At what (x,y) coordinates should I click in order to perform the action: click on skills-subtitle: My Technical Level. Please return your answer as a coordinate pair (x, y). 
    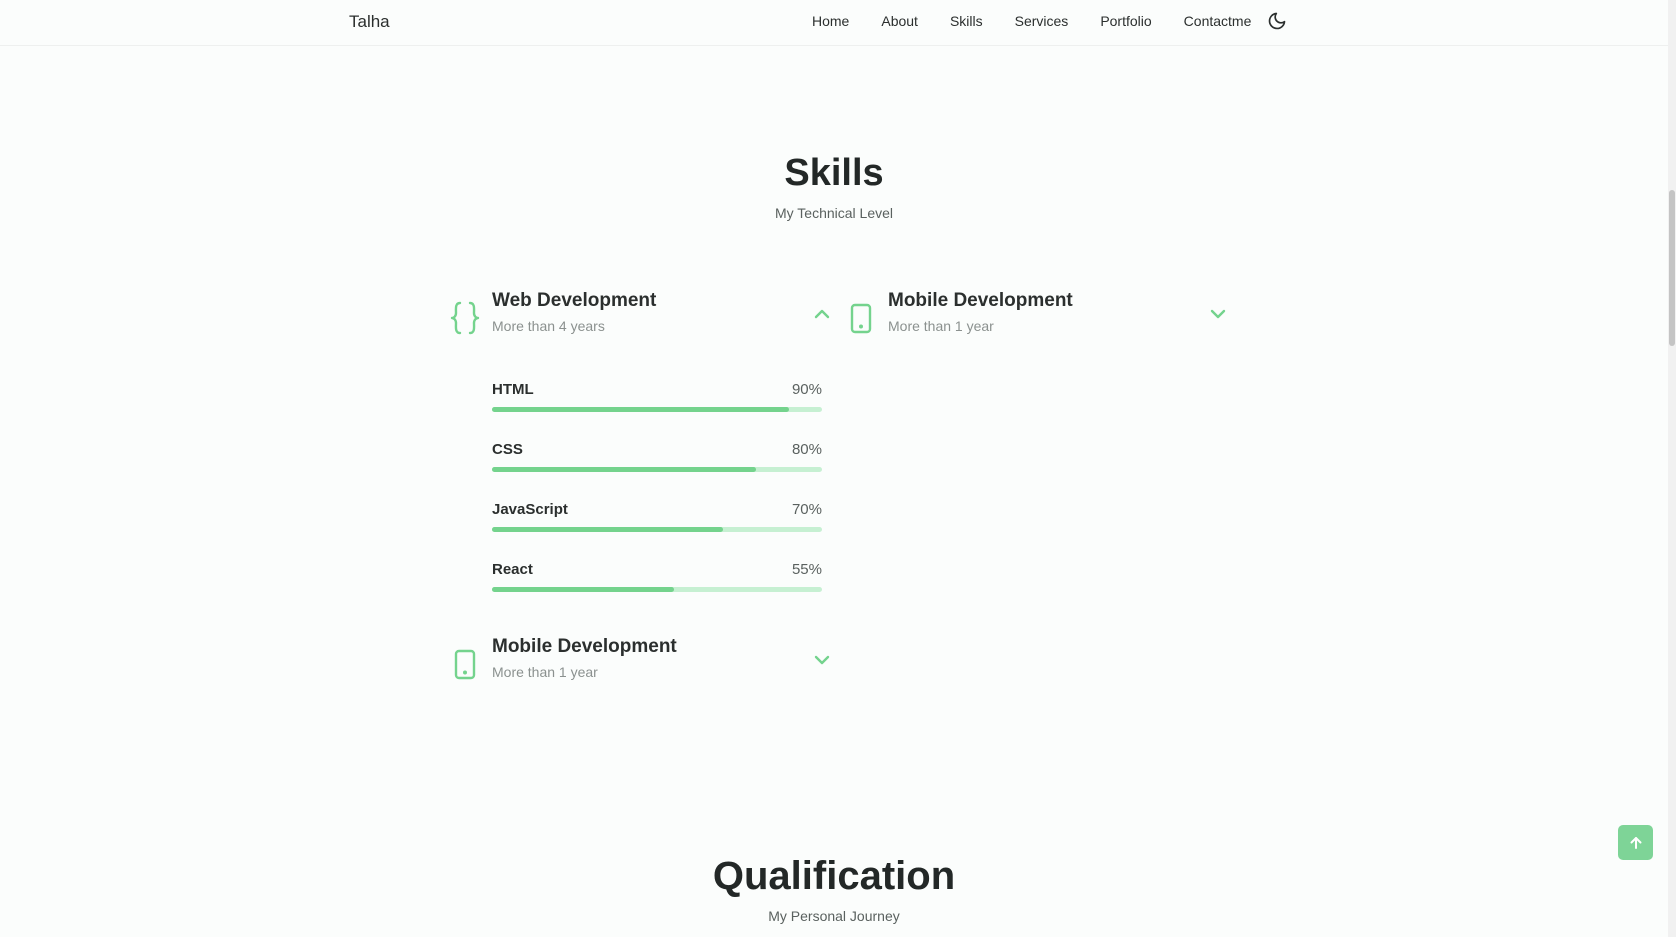
    Looking at the image, I should click on (834, 213).